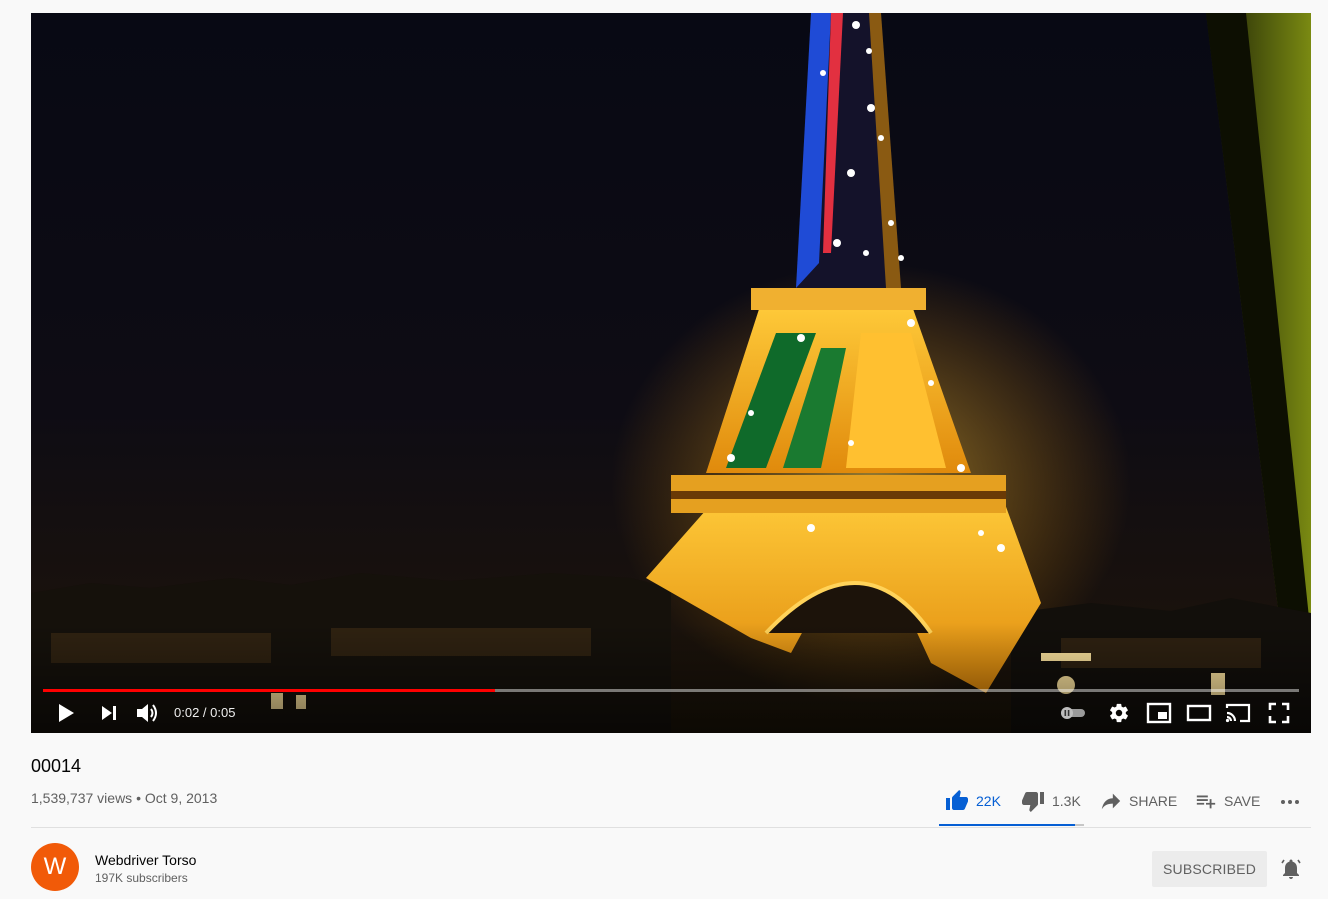 The width and height of the screenshot is (1328, 899). What do you see at coordinates (141, 878) in the screenshot?
I see `subscriber-count: 197K subscribers` at bounding box center [141, 878].